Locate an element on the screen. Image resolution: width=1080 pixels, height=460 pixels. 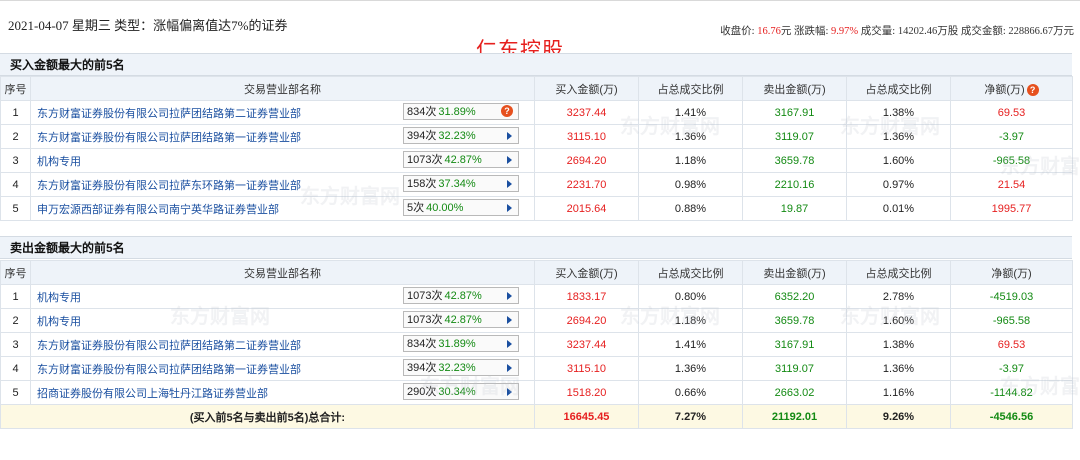
net-amount: -3.97 is located at coordinates (1011, 368).